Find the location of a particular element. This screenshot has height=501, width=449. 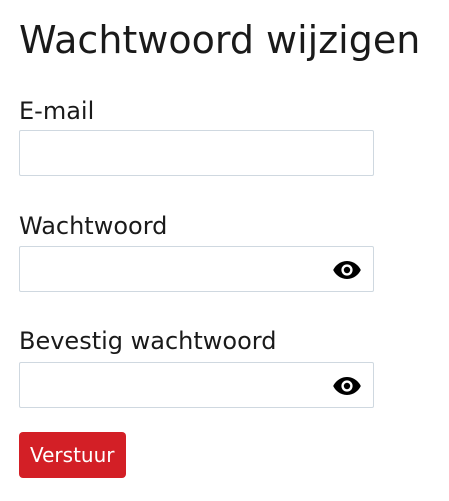

confirm-password-field-wrapper is located at coordinates (196, 385).